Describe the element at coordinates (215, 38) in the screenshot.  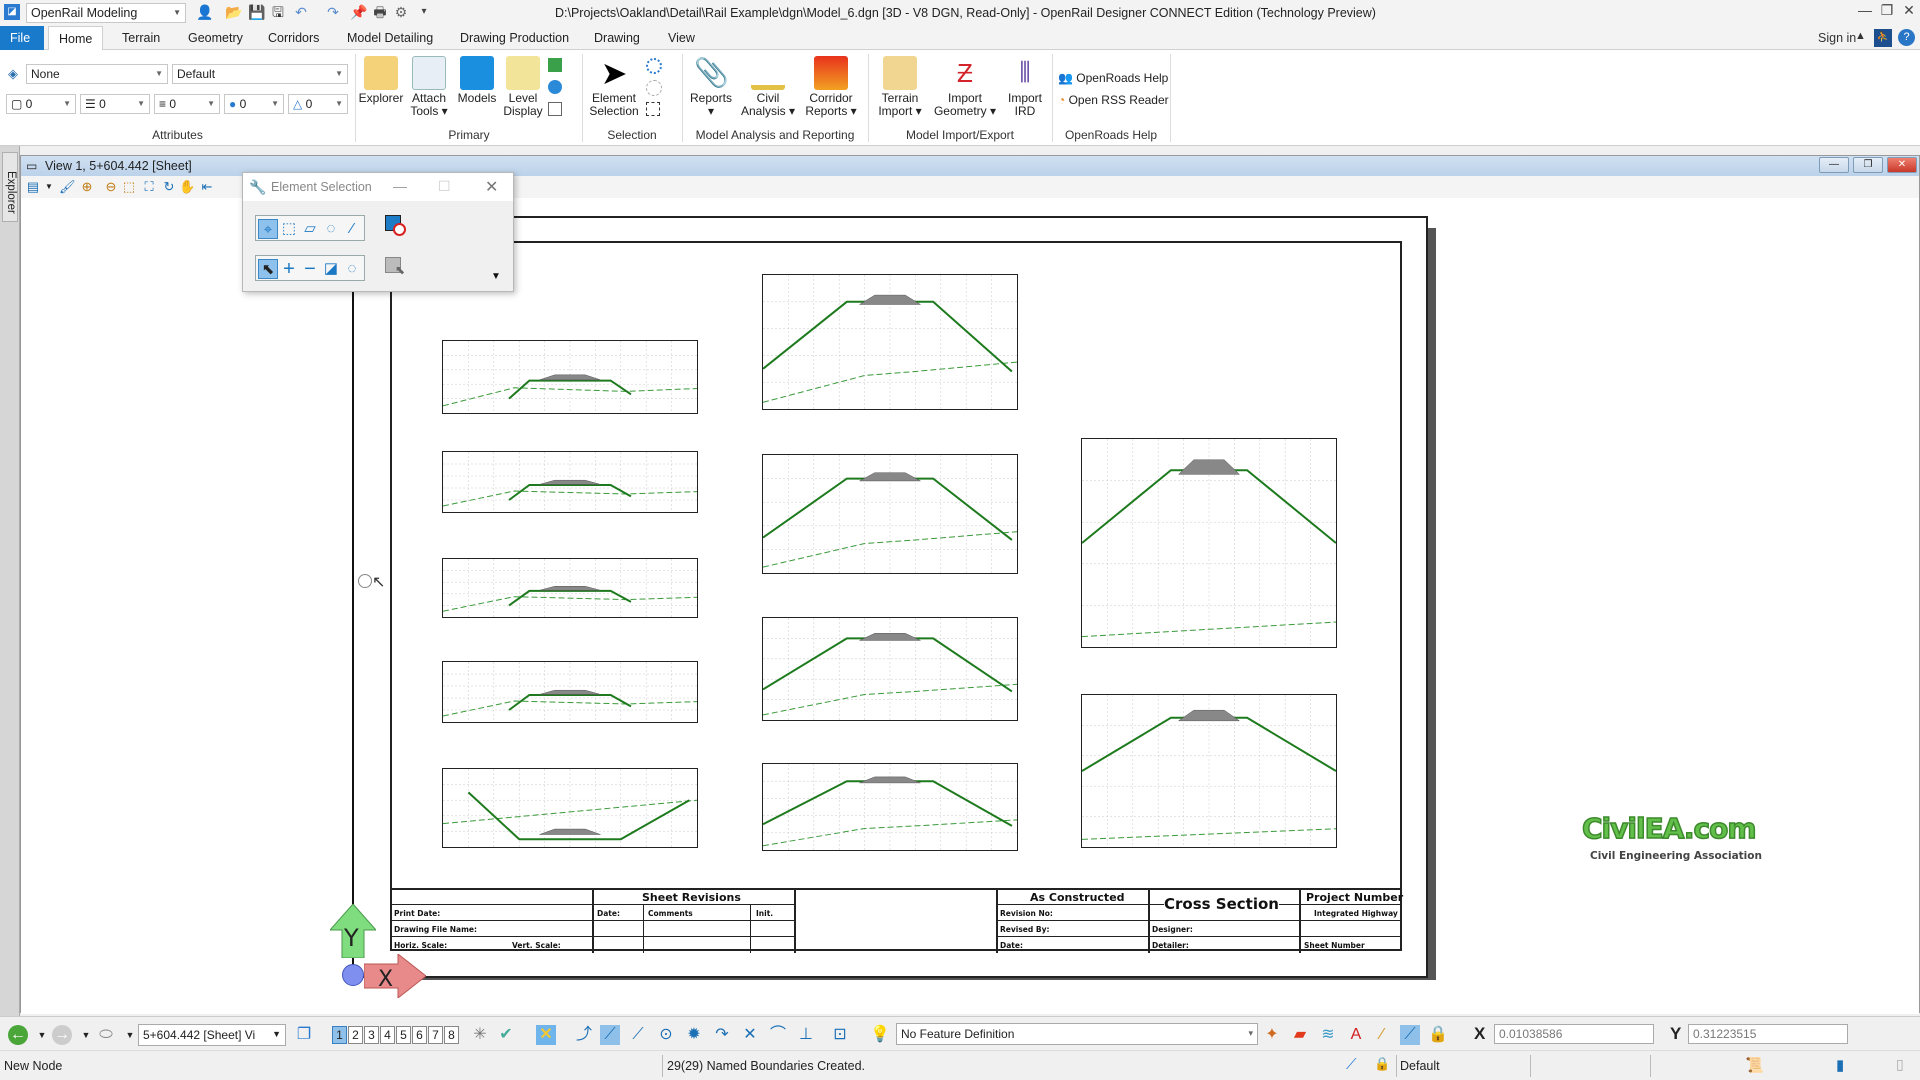
I see `tab-geometry: Geometry` at that location.